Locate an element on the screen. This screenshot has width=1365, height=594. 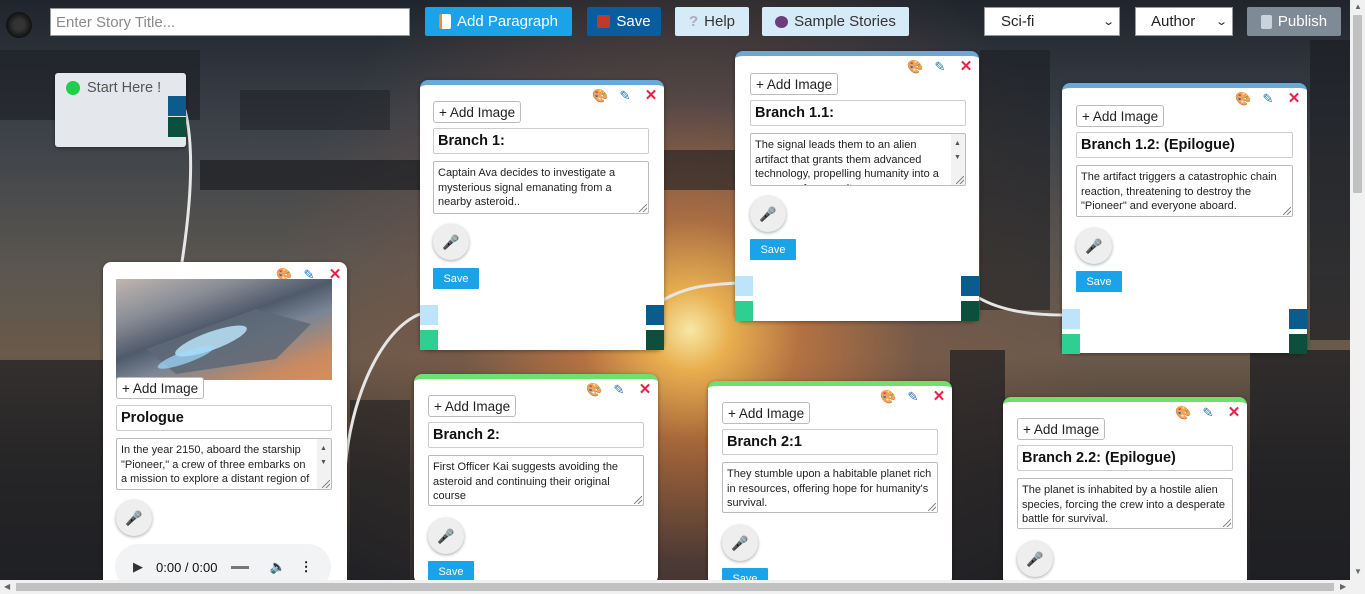
story-title-input is located at coordinates (230, 22).